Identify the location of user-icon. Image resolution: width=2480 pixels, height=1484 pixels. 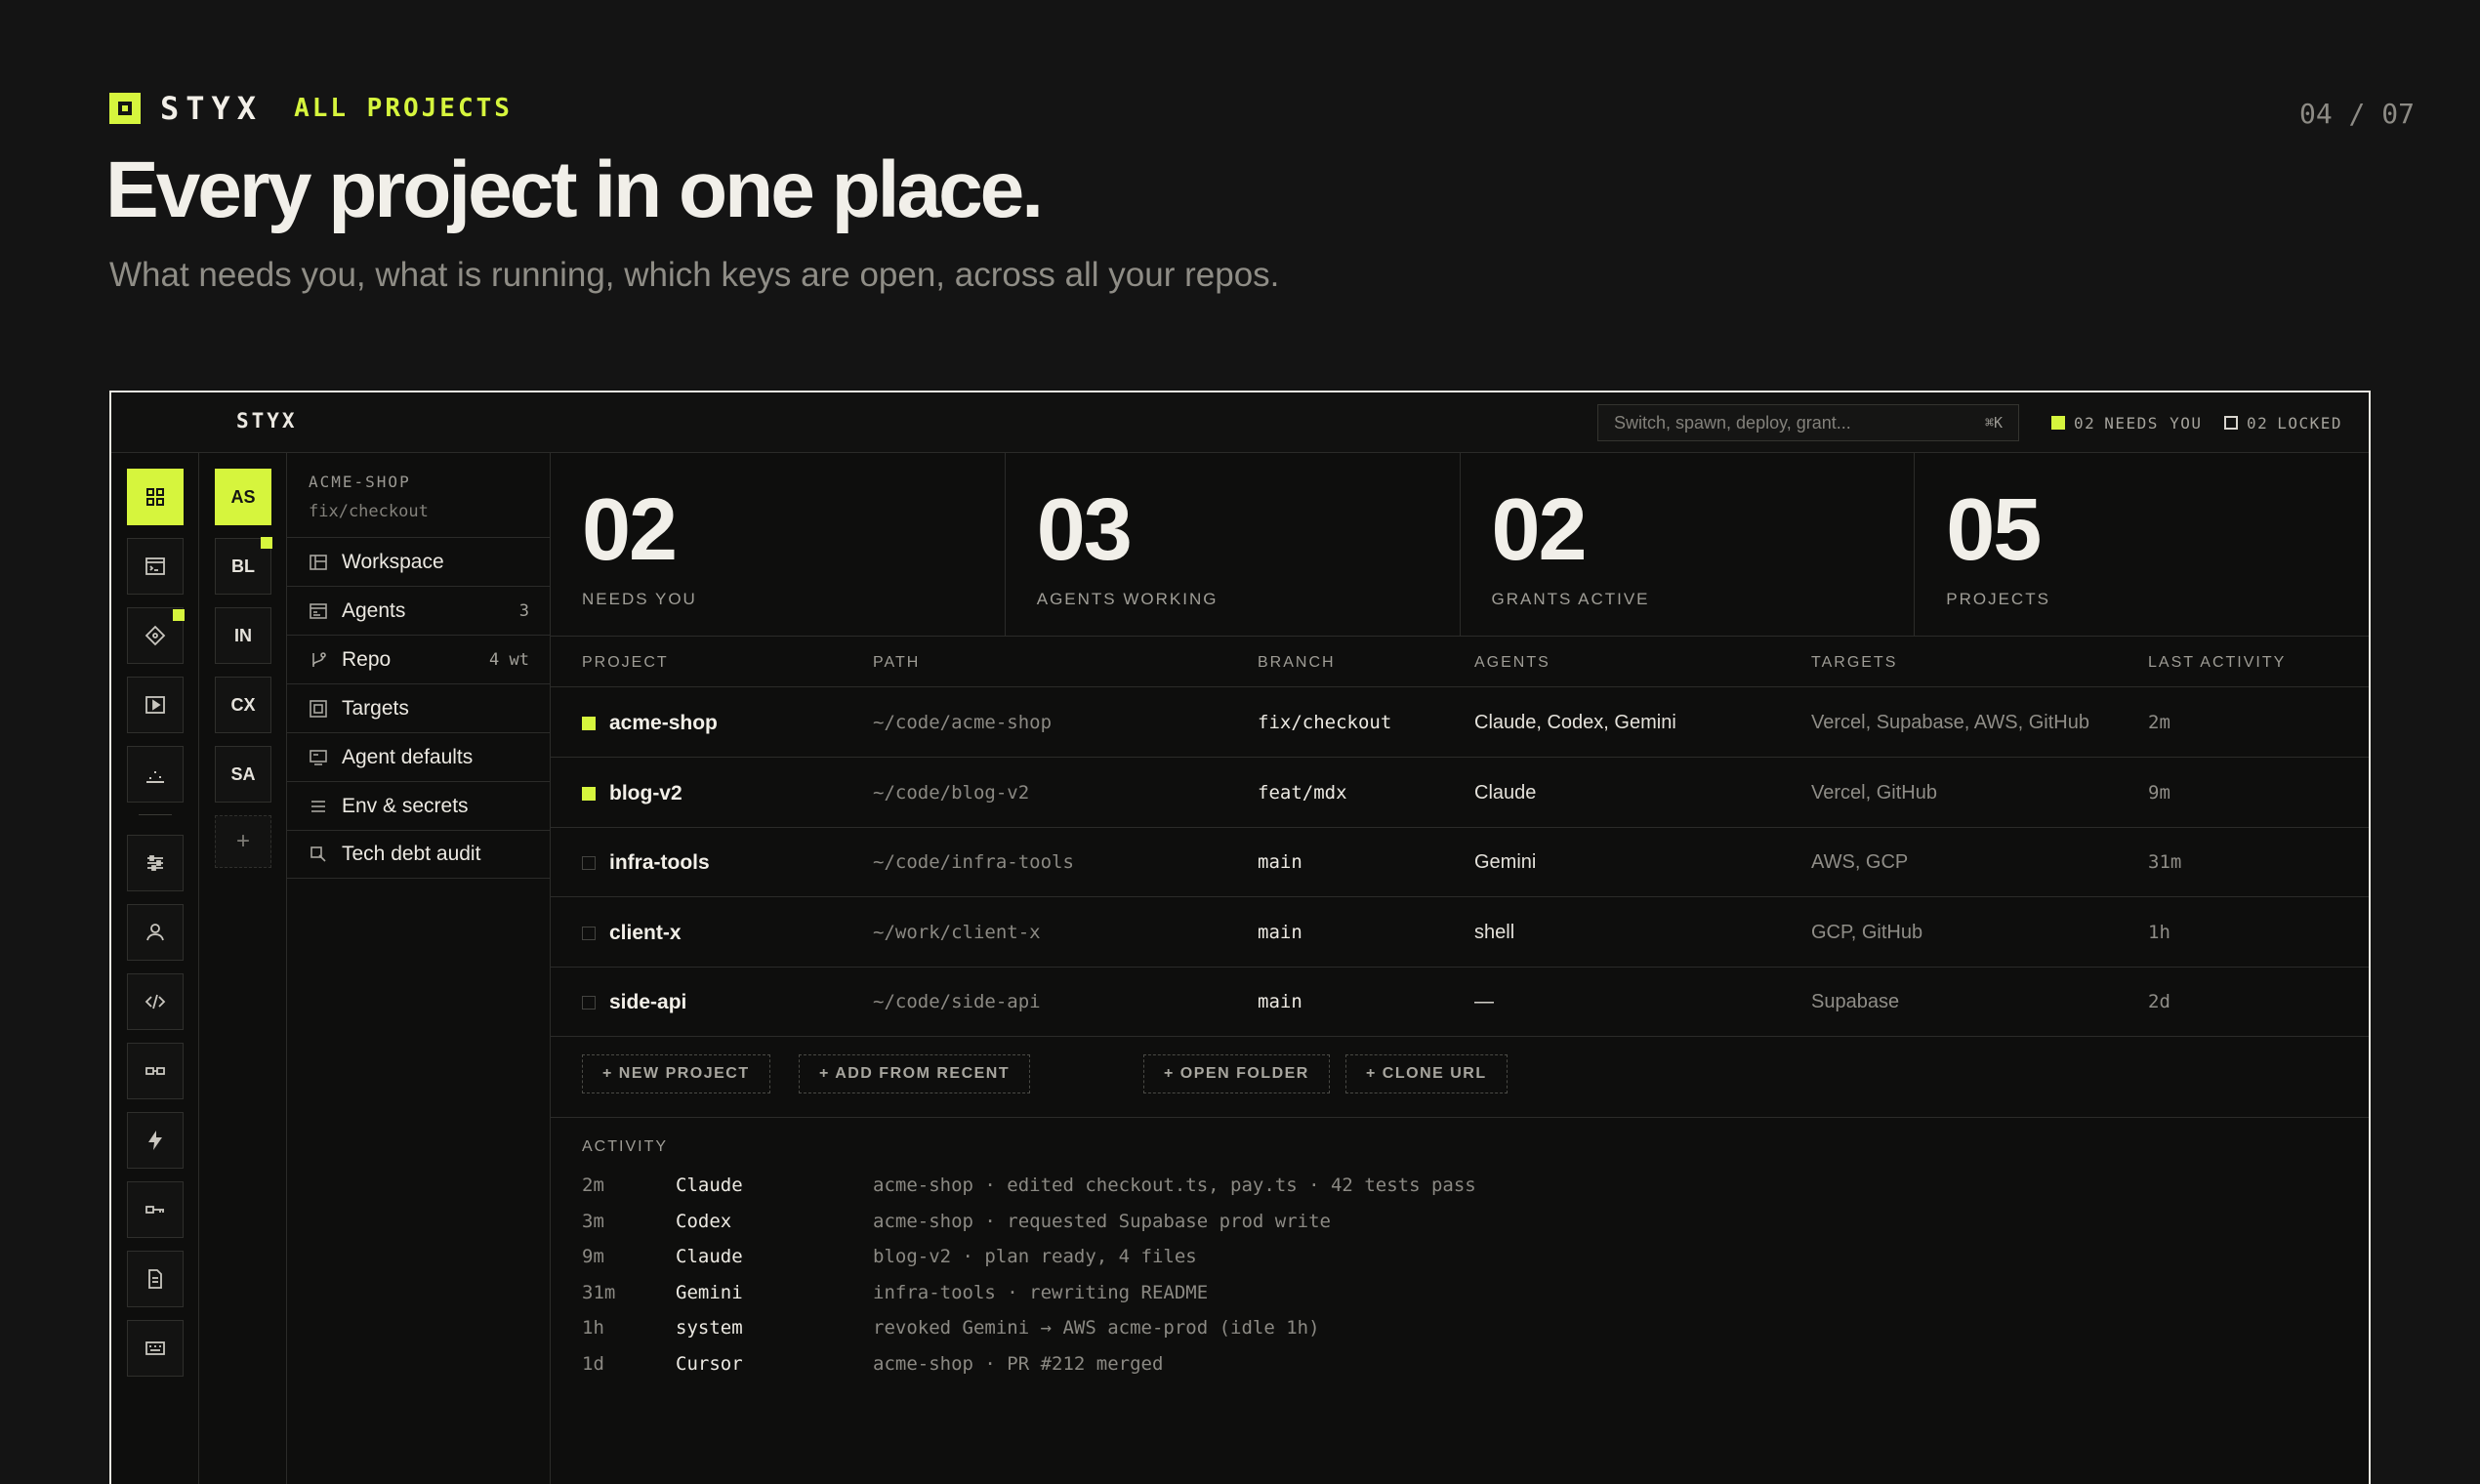
(155, 933).